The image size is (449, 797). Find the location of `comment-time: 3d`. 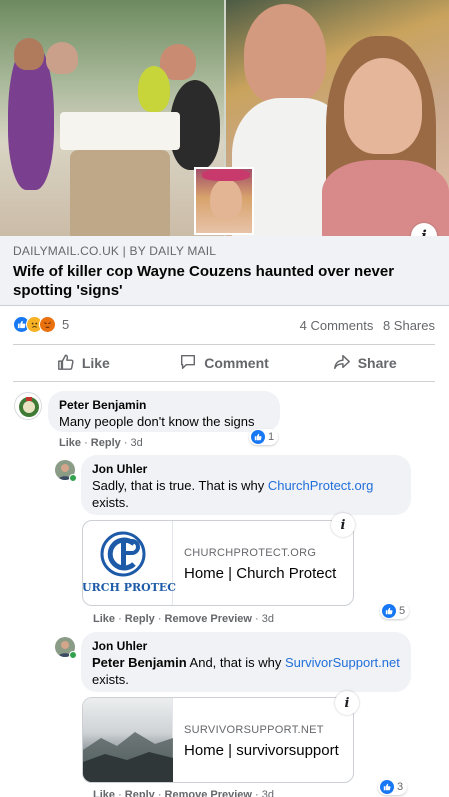

comment-time: 3d is located at coordinates (137, 443).